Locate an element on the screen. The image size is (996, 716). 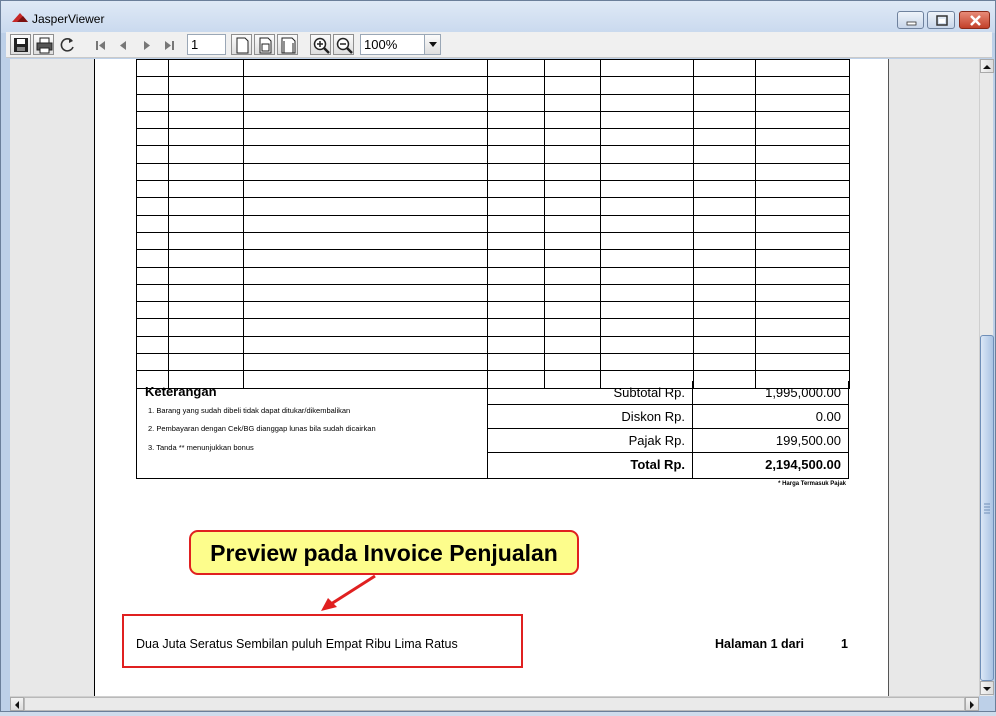
print-button is located at coordinates (43, 44).